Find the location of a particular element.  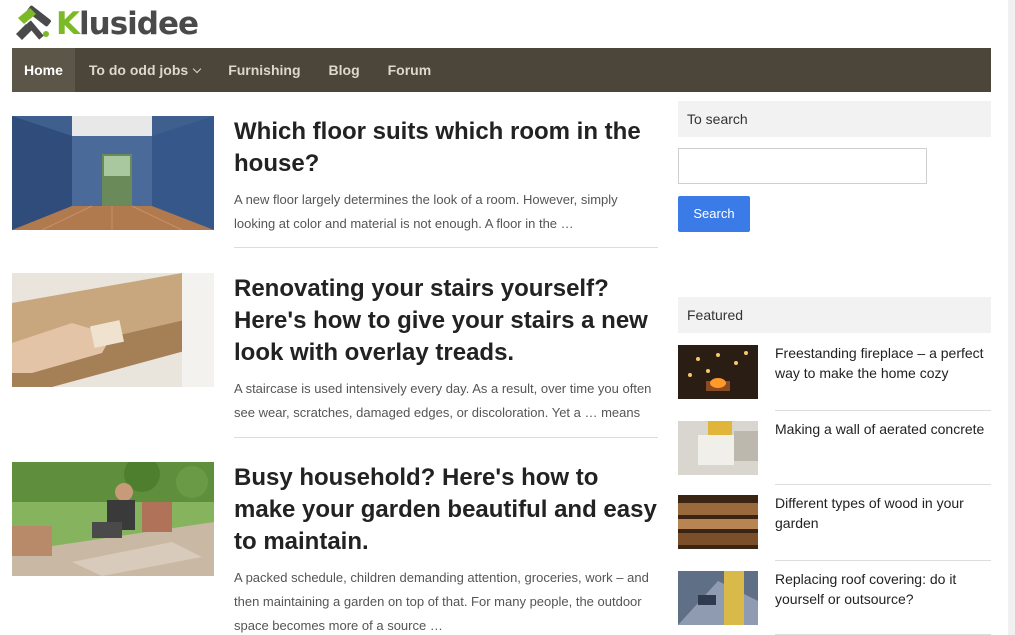

scrollbar is located at coordinates (1011, 317).